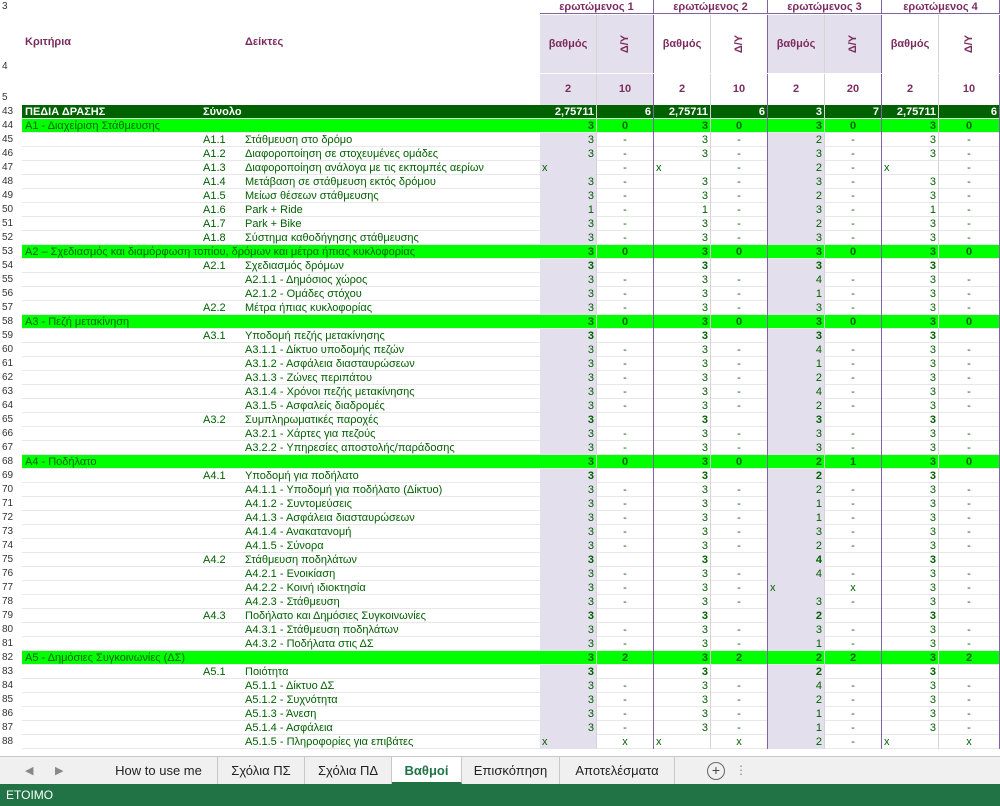 The image size is (1000, 806). What do you see at coordinates (391, 140) in the screenshot?
I see `indicator-text: Στάθμευση στο δρόμο` at bounding box center [391, 140].